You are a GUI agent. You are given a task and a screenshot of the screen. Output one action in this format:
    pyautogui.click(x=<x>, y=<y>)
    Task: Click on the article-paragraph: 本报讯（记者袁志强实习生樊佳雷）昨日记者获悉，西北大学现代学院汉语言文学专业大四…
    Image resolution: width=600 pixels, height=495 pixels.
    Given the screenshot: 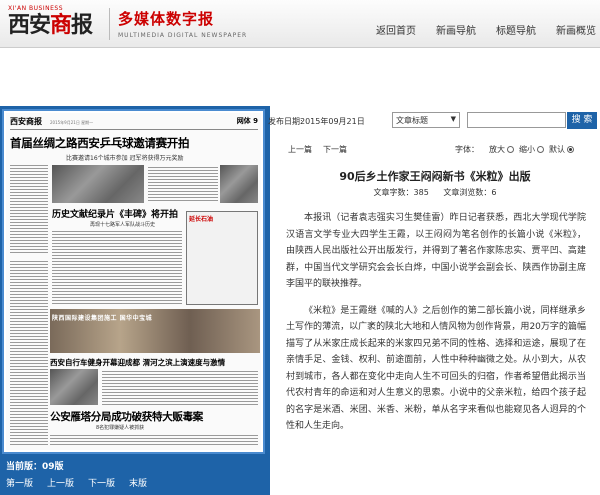 What is the action you would take?
    pyautogui.click(x=436, y=251)
    